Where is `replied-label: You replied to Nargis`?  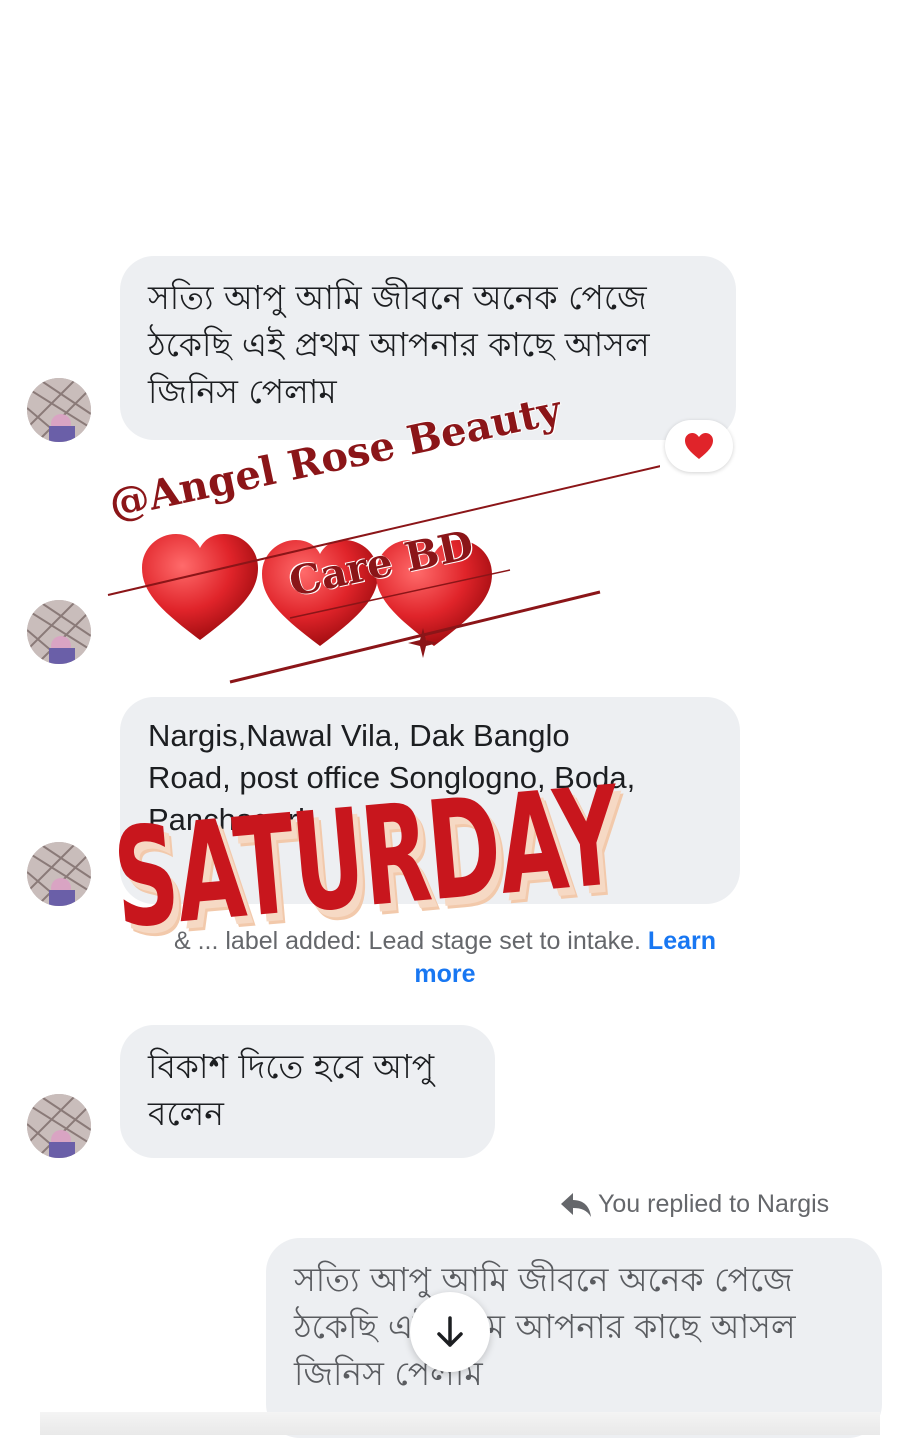
replied-label: You replied to Nargis is located at coordinates (694, 1204).